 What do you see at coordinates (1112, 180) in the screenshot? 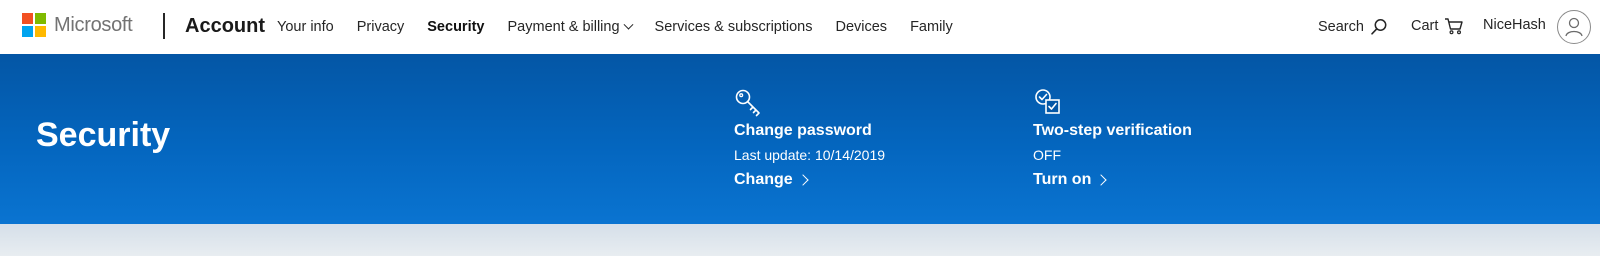
I see `turn-on-link: Turn on` at bounding box center [1112, 180].